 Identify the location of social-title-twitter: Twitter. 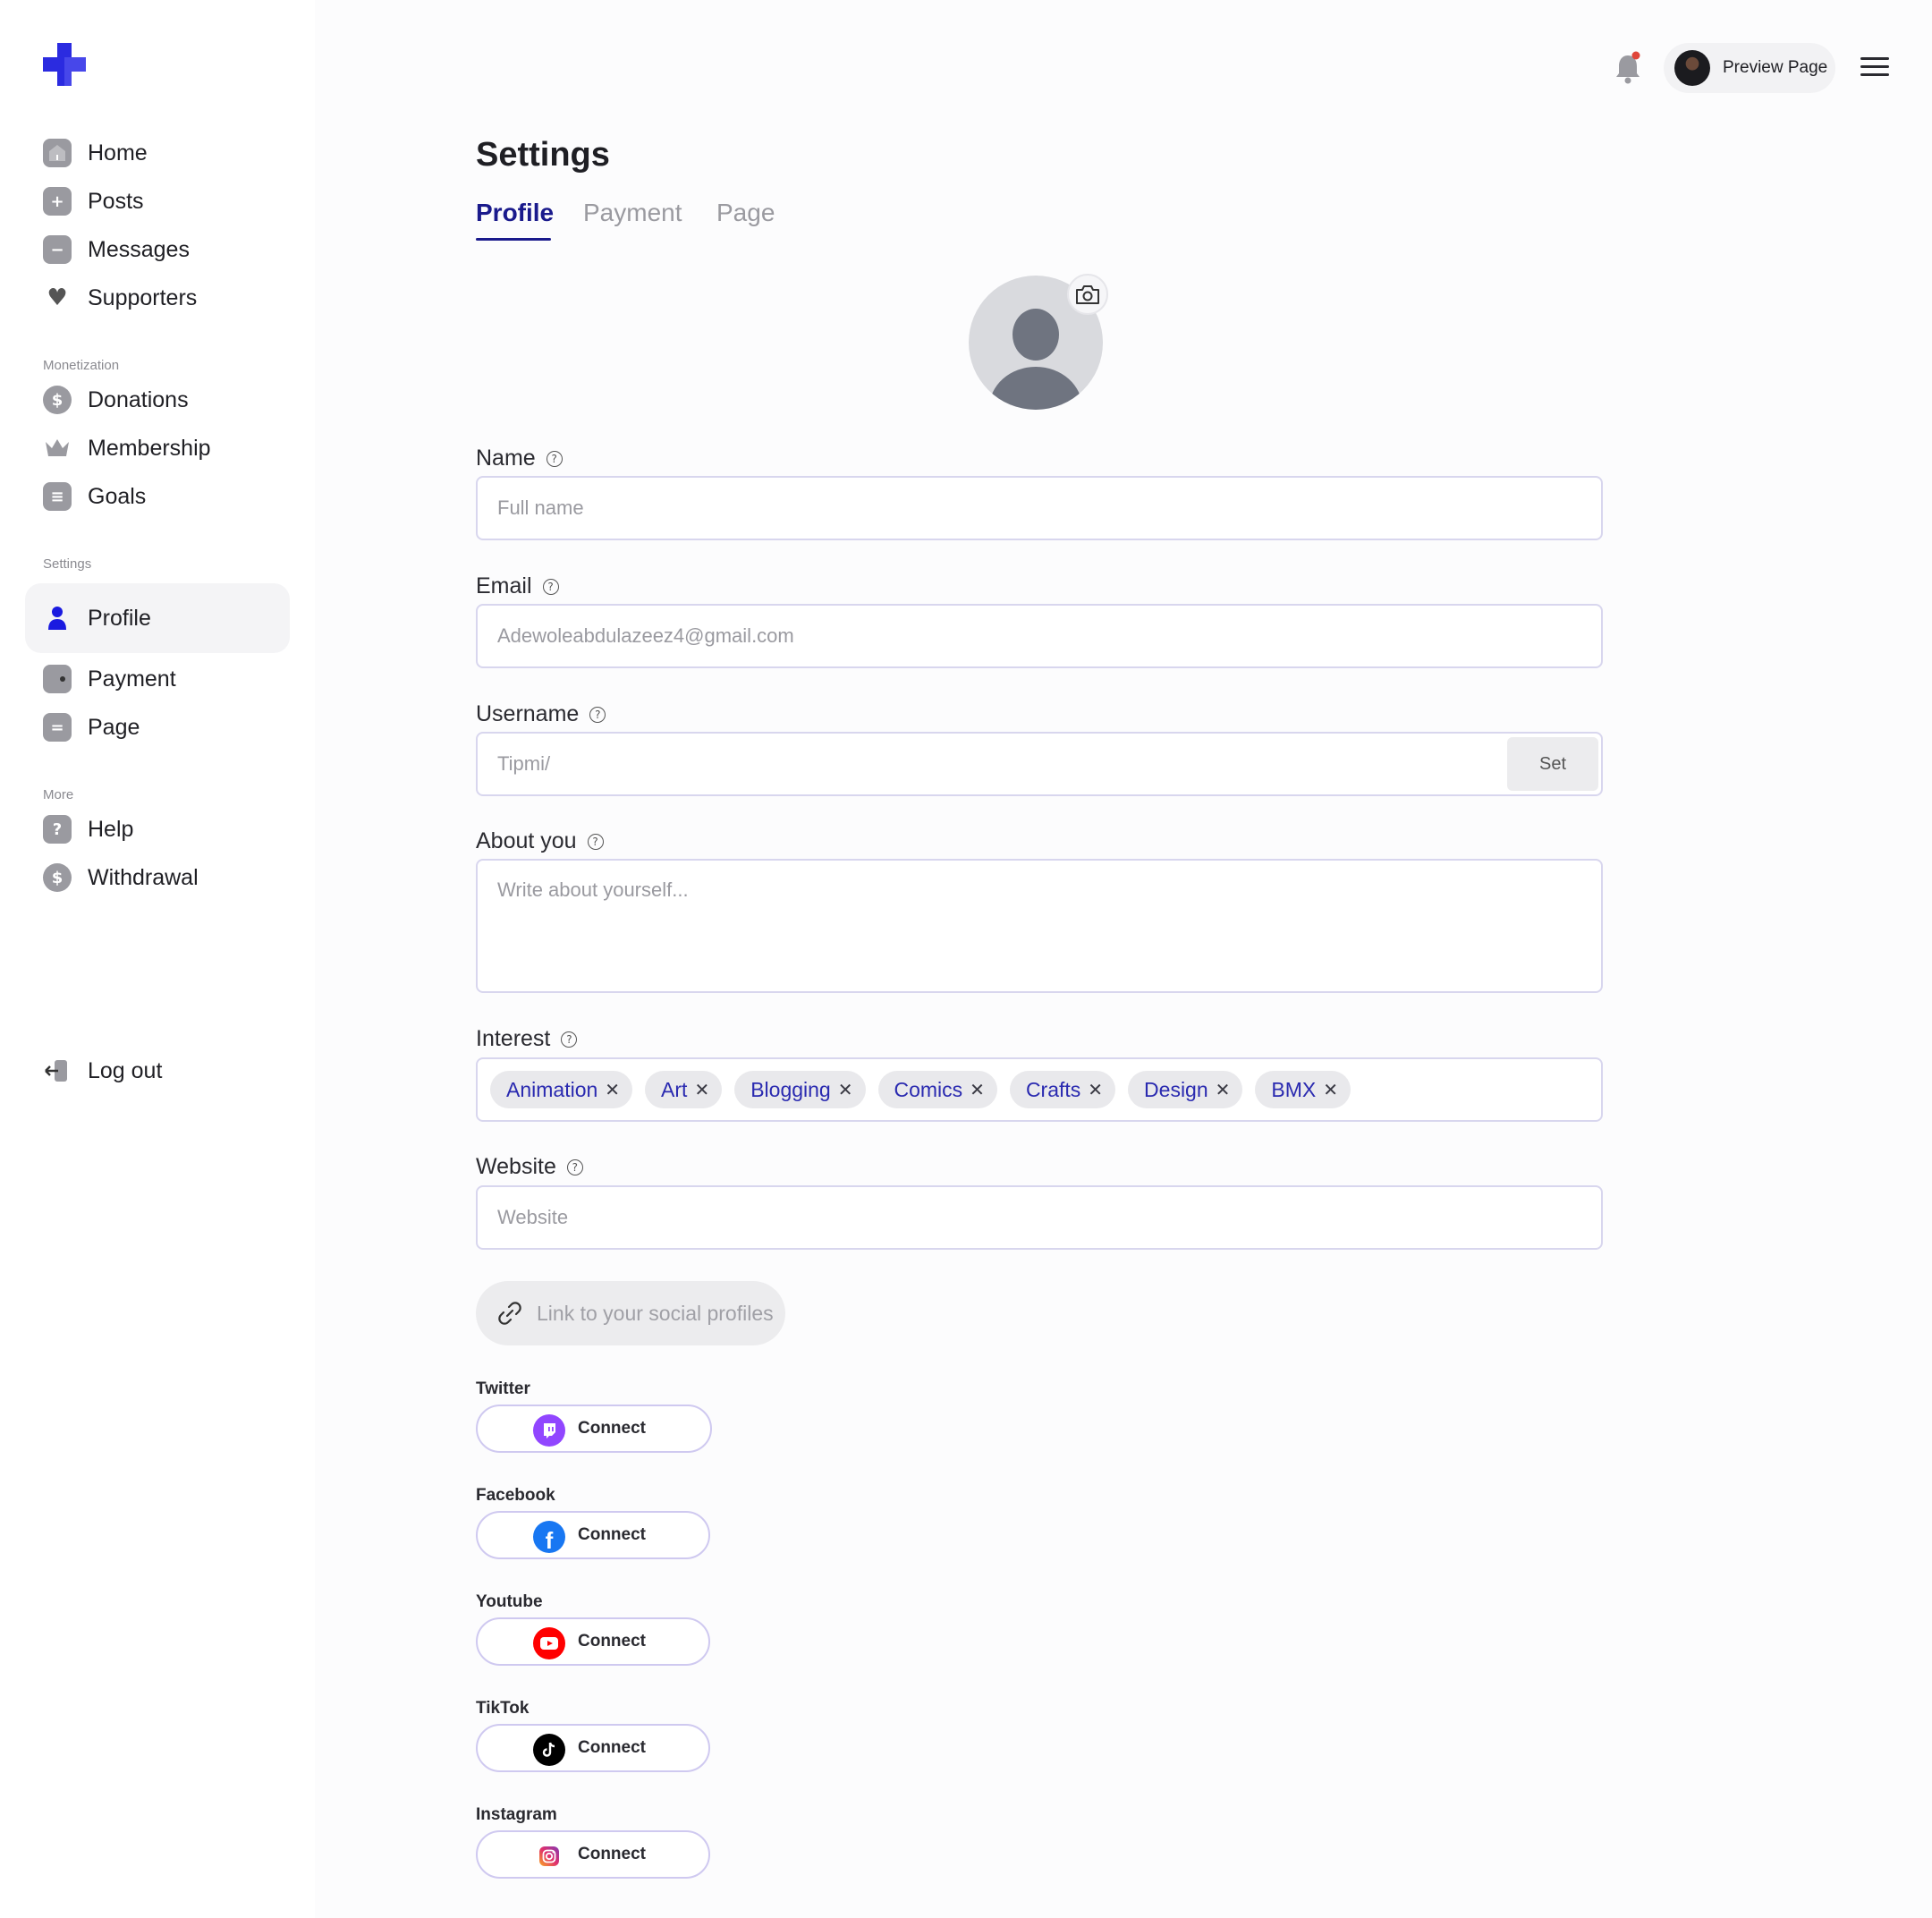
(503, 1388).